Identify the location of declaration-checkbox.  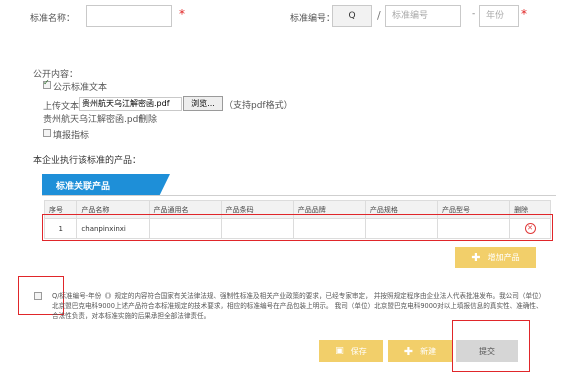
(38, 296).